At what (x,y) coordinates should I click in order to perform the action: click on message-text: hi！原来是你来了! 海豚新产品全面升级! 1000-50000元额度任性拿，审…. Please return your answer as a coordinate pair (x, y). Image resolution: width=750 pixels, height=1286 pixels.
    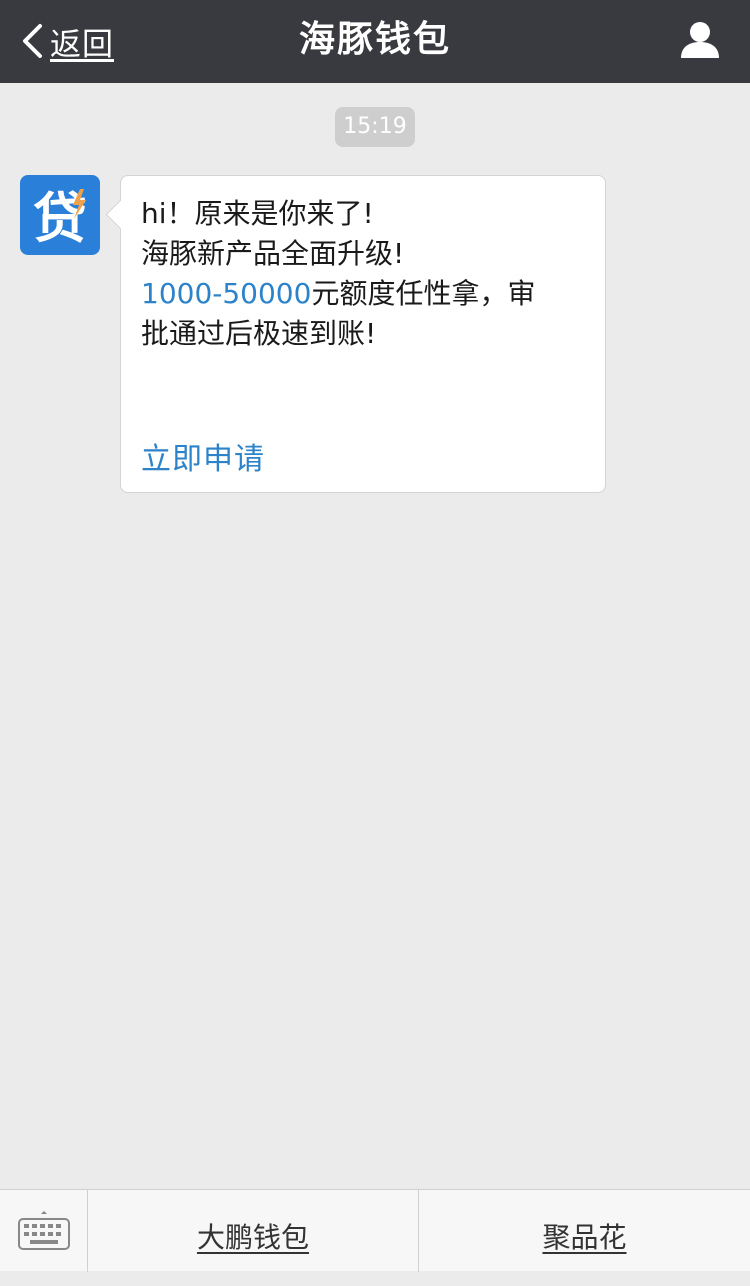
    Looking at the image, I should click on (366, 274).